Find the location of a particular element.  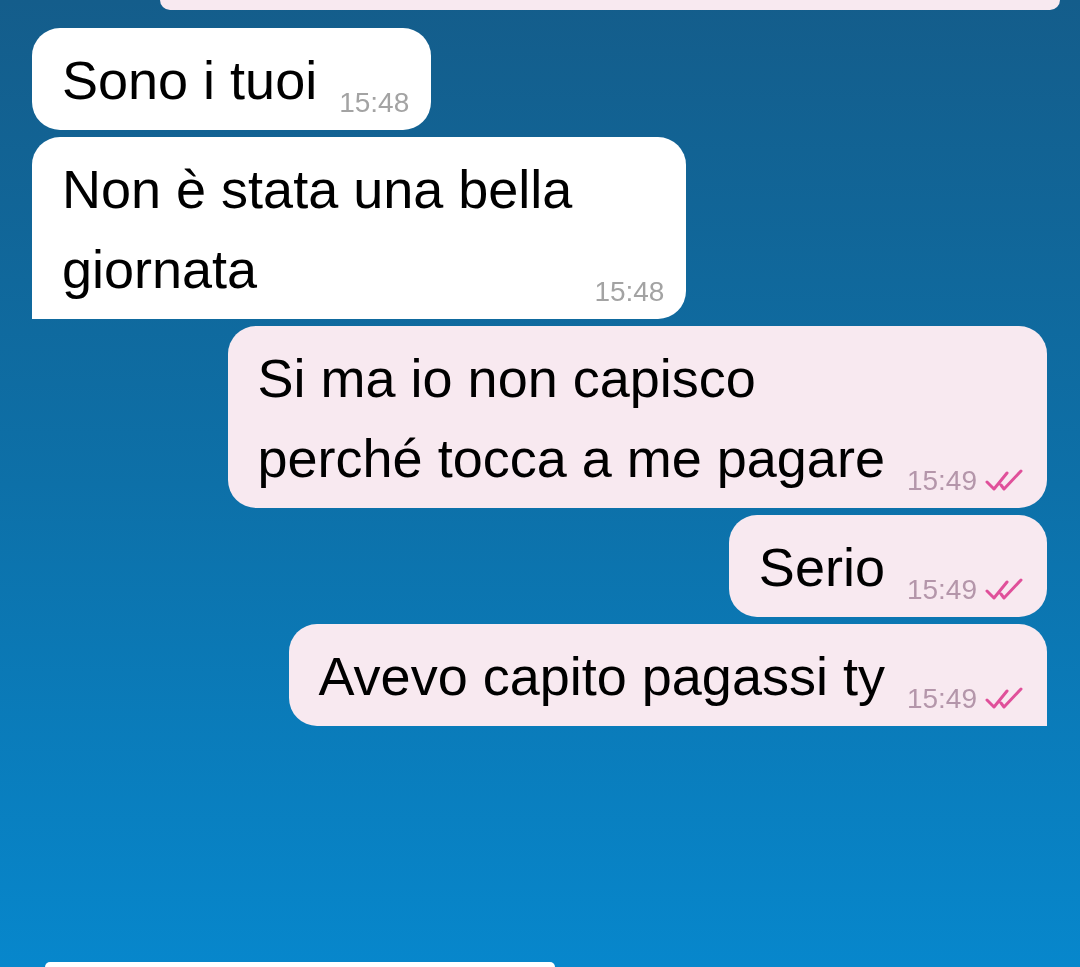

message-text: Avevo capito pagassi ty is located at coordinates (601, 676).